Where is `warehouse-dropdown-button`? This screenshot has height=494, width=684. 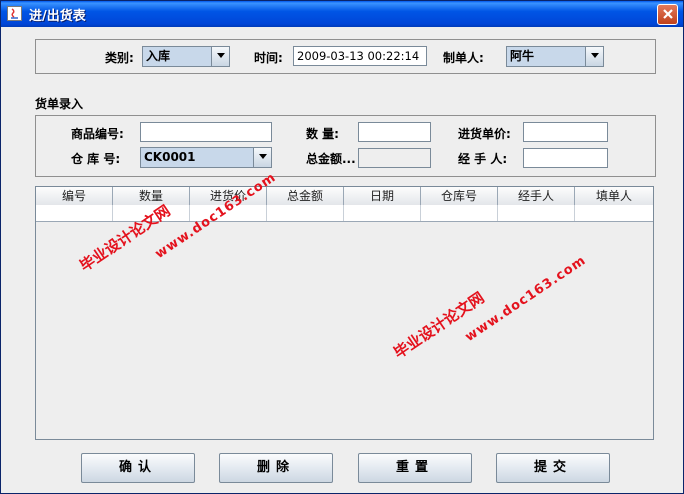 warehouse-dropdown-button is located at coordinates (262, 157).